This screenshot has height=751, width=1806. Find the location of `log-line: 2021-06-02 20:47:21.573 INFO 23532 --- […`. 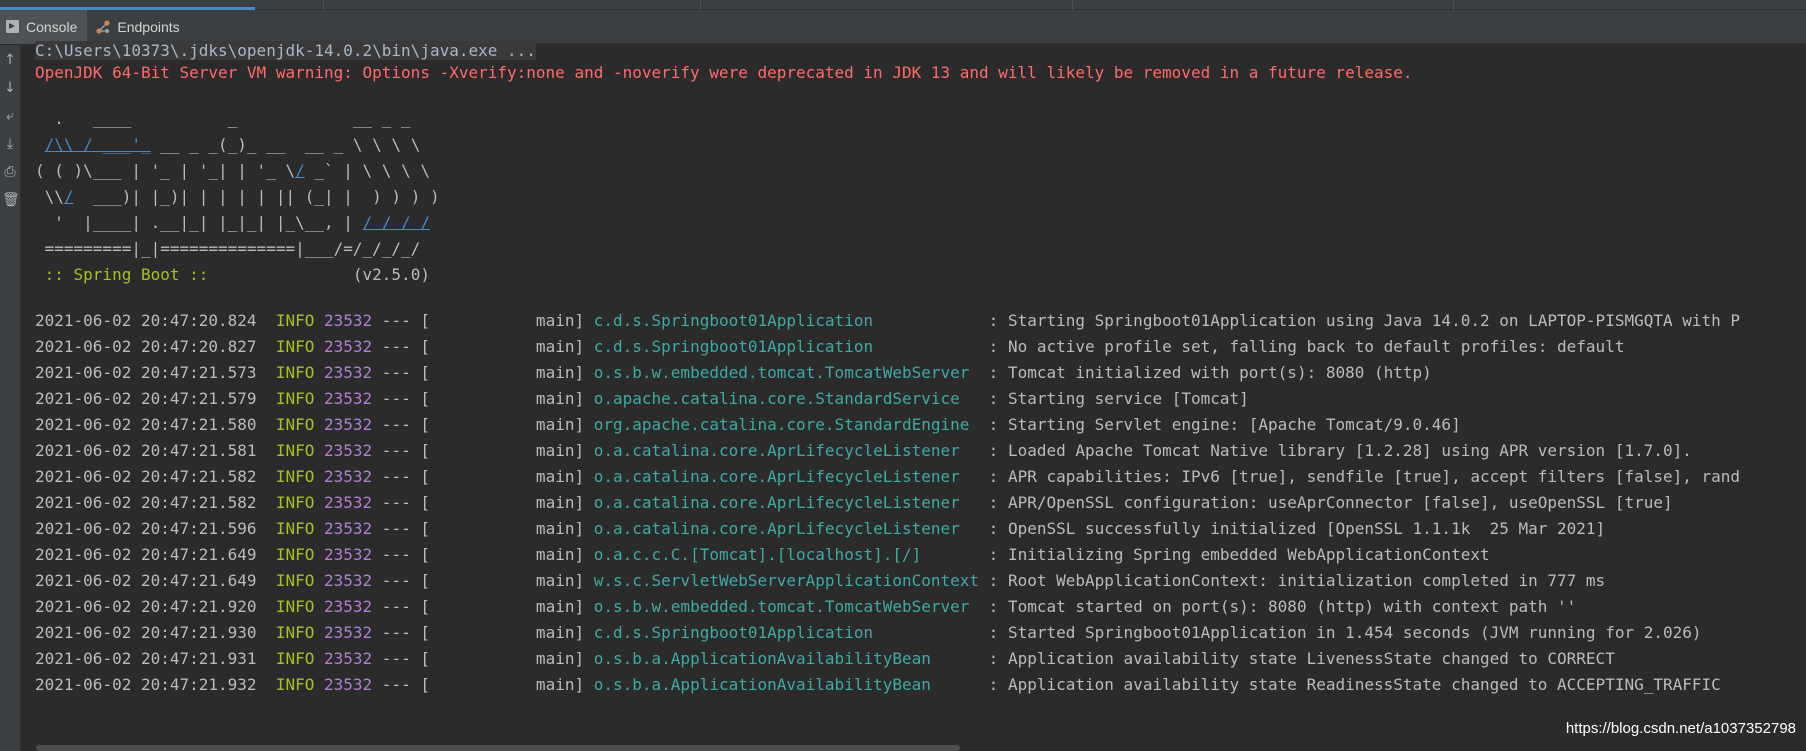

log-line: 2021-06-02 20:47:21.573 INFO 23532 --- [… is located at coordinates (733, 372).